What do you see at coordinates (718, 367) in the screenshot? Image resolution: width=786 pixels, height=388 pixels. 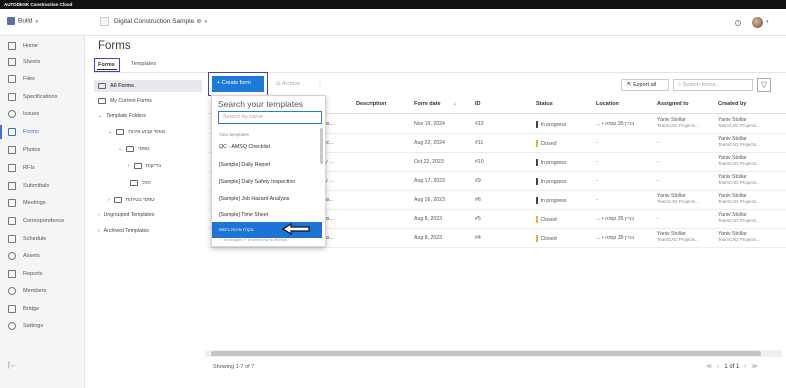 I see `prev-page-button: ‹` at bounding box center [718, 367].